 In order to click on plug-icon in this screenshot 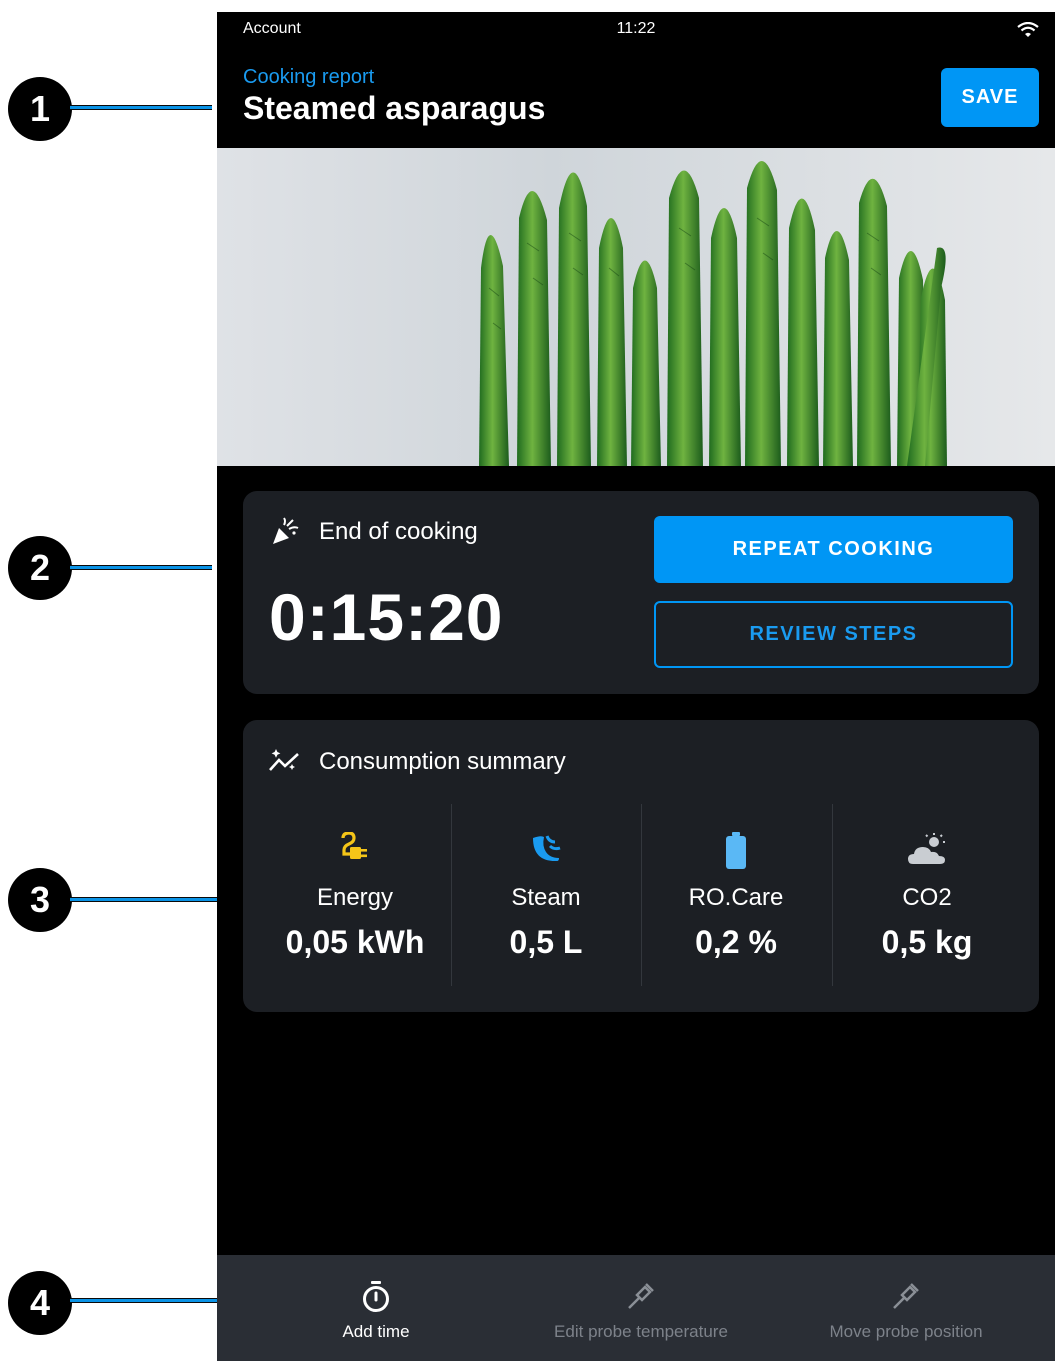, I will do `click(355, 849)`.